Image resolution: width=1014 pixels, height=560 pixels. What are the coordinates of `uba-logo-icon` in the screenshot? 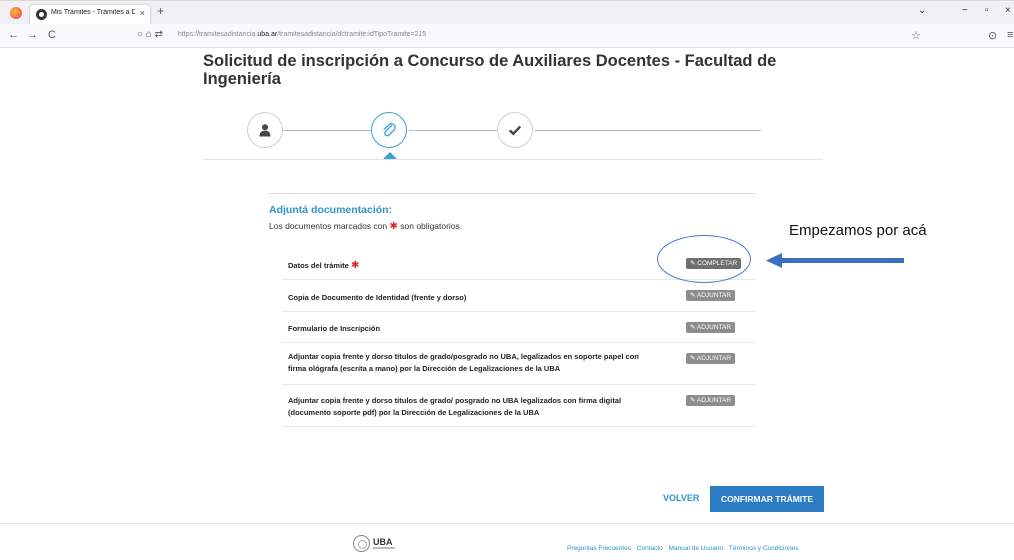 It's located at (361, 543).